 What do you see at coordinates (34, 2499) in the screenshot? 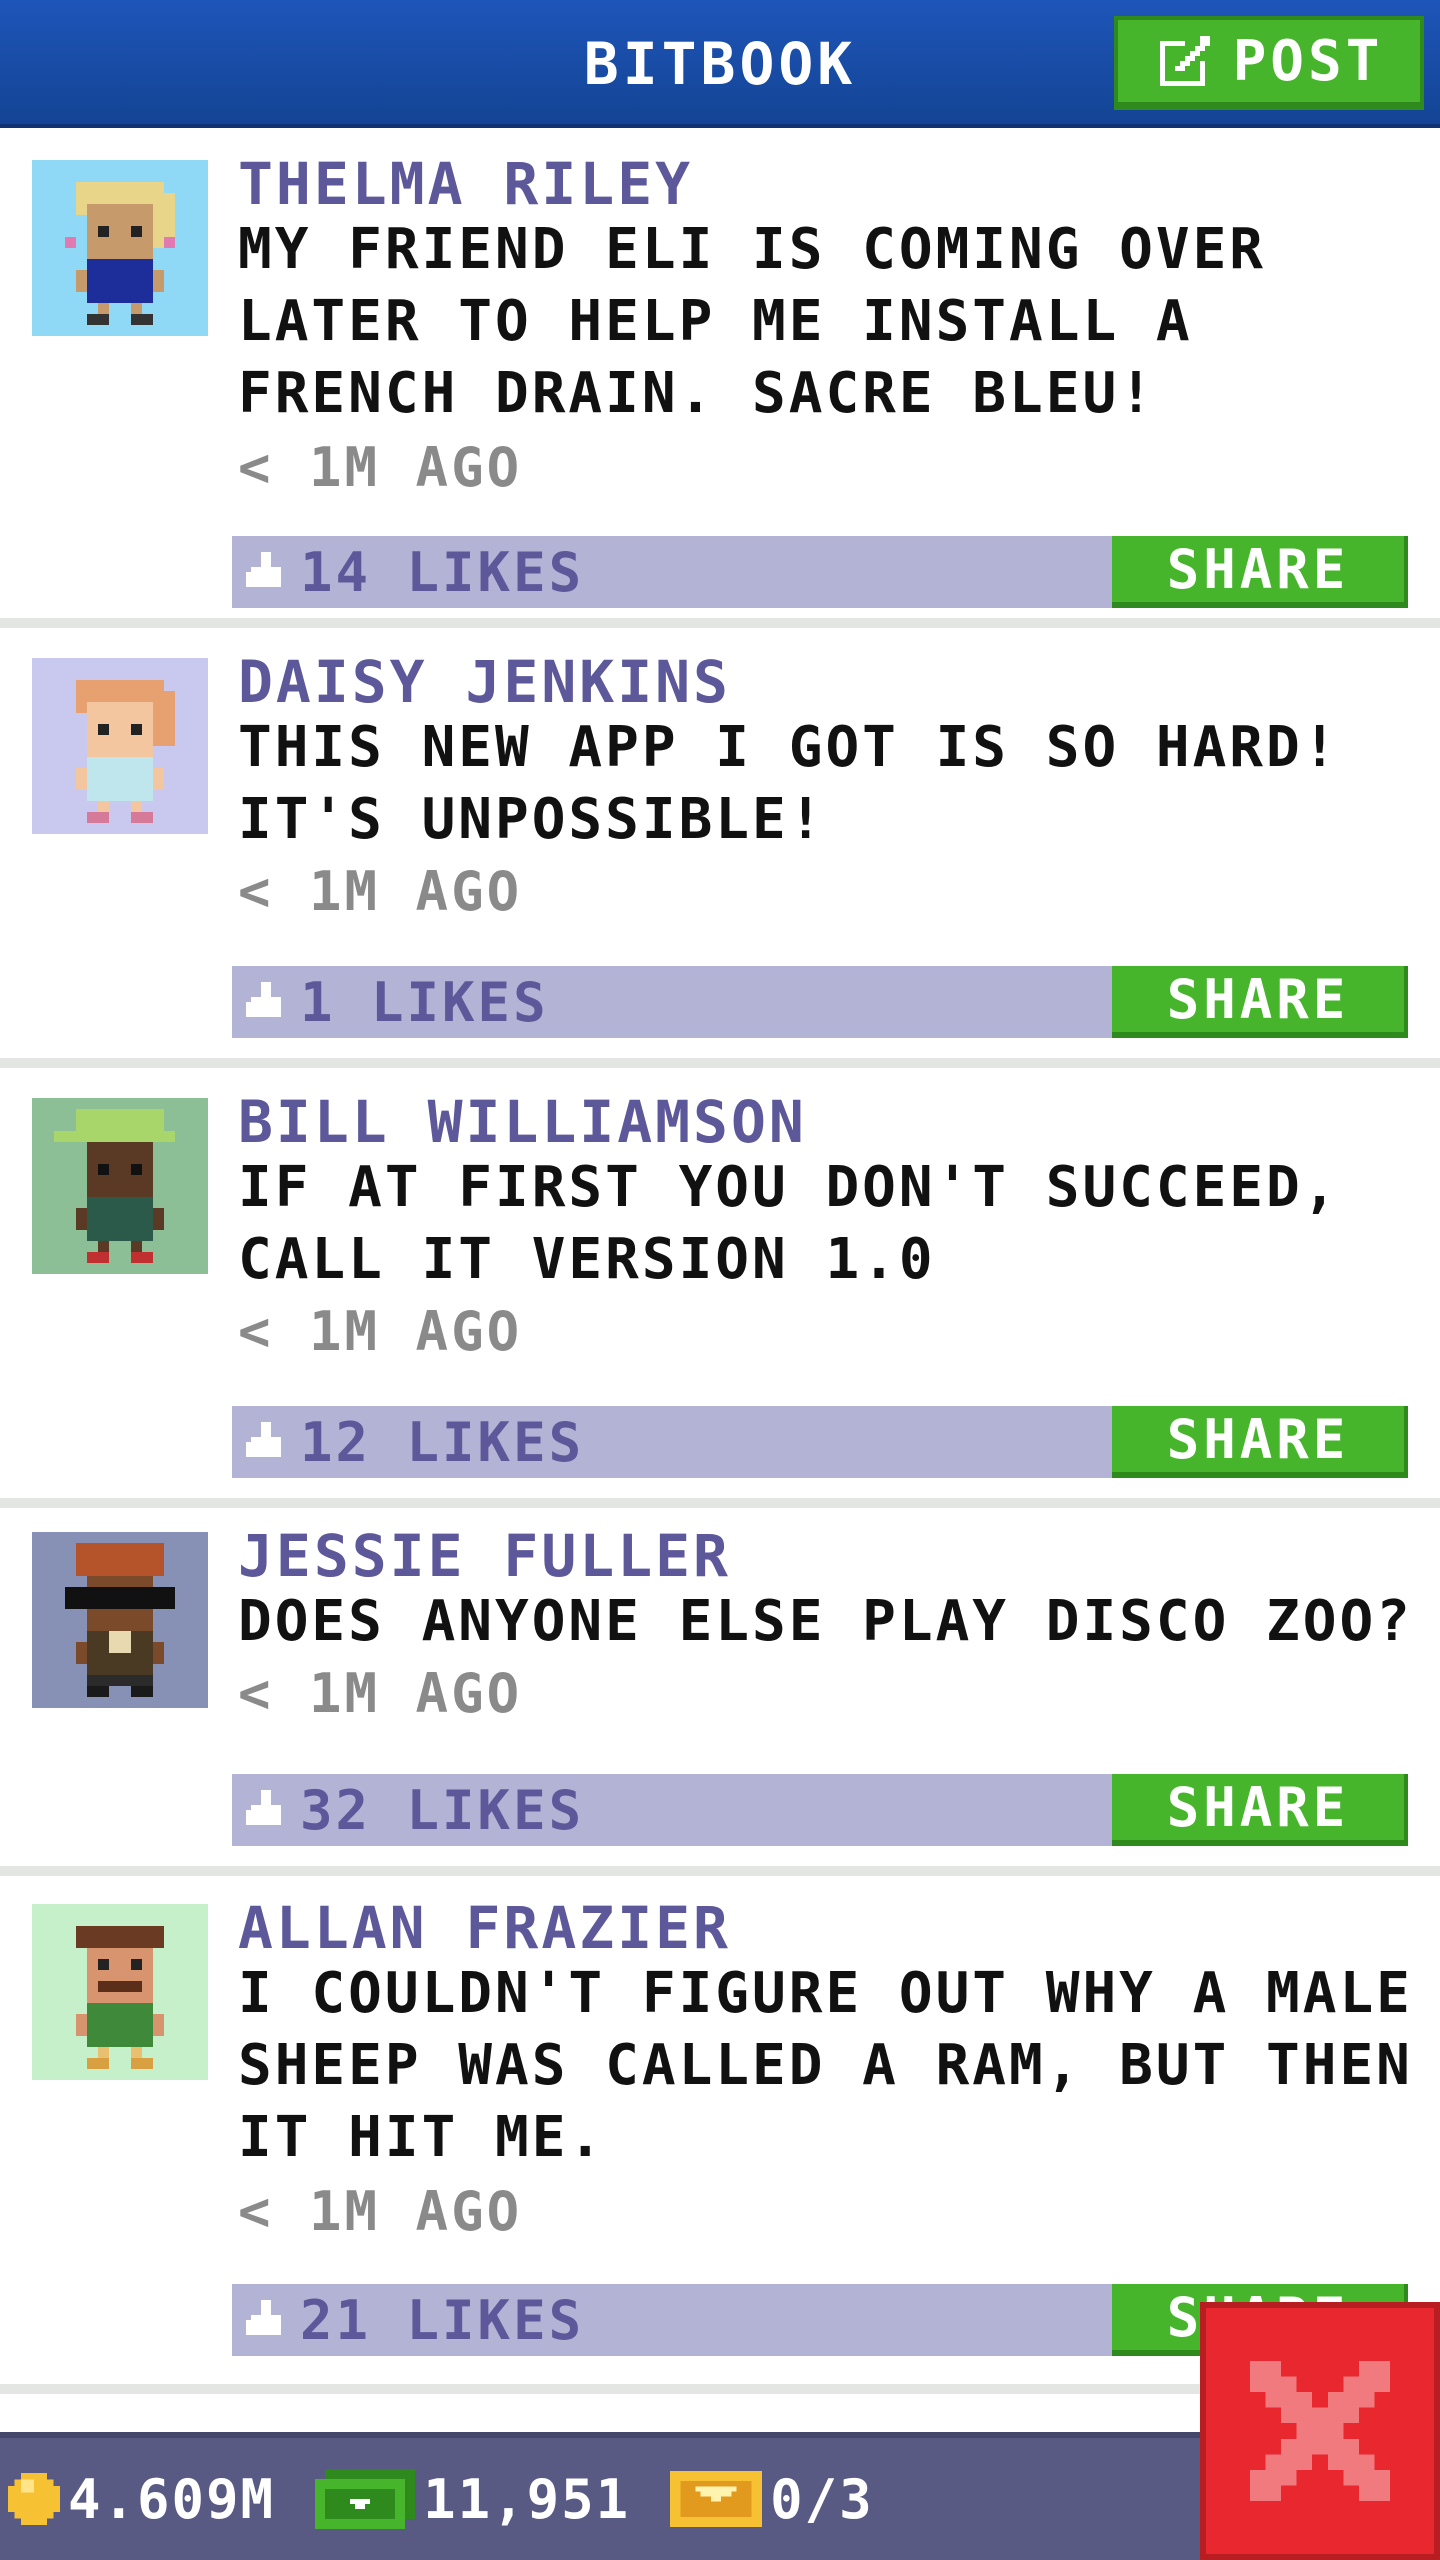
I see `coin-icon` at bounding box center [34, 2499].